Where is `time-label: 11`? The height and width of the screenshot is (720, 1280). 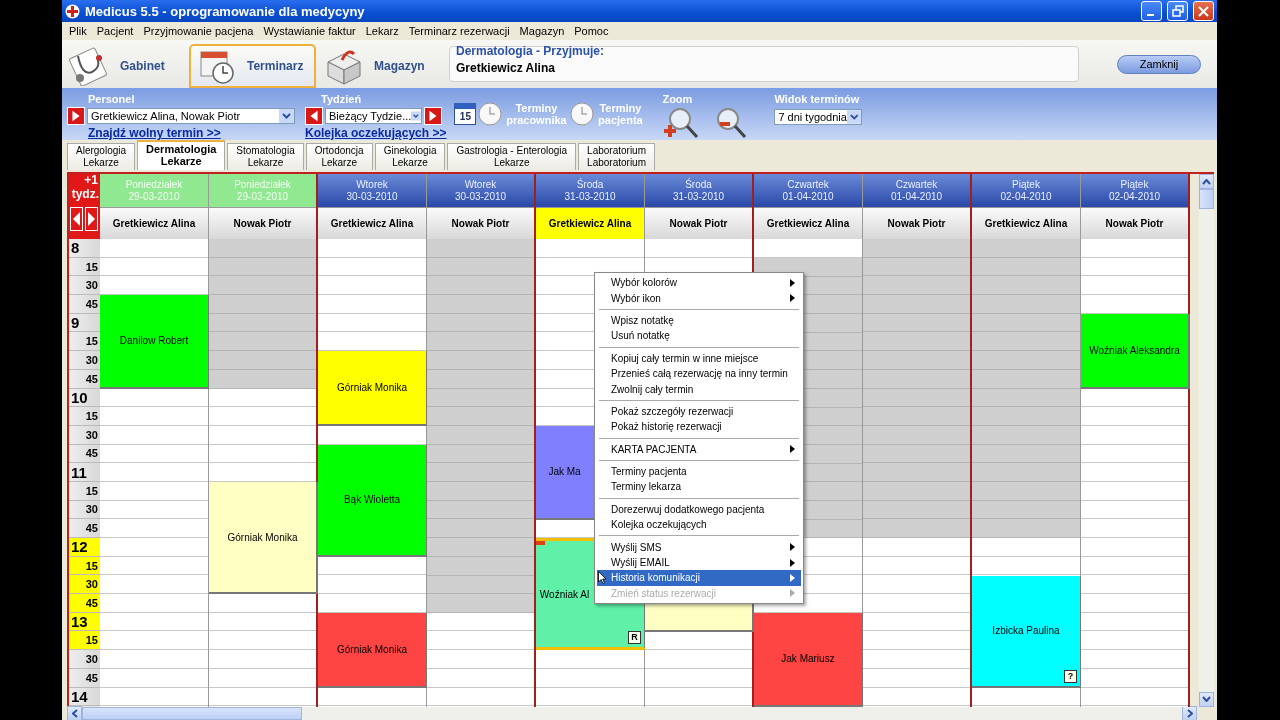
time-label: 11 is located at coordinates (84, 472).